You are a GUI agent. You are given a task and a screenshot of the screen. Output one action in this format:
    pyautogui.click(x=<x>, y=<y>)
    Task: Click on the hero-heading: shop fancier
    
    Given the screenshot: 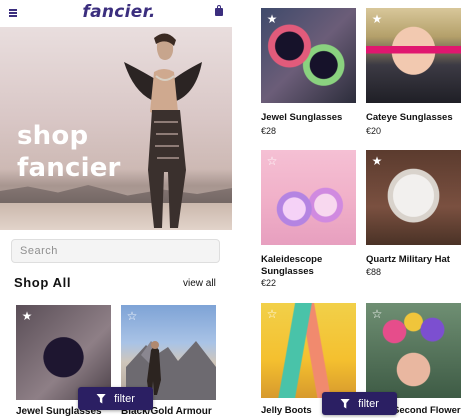 What is the action you would take?
    pyautogui.click(x=69, y=152)
    